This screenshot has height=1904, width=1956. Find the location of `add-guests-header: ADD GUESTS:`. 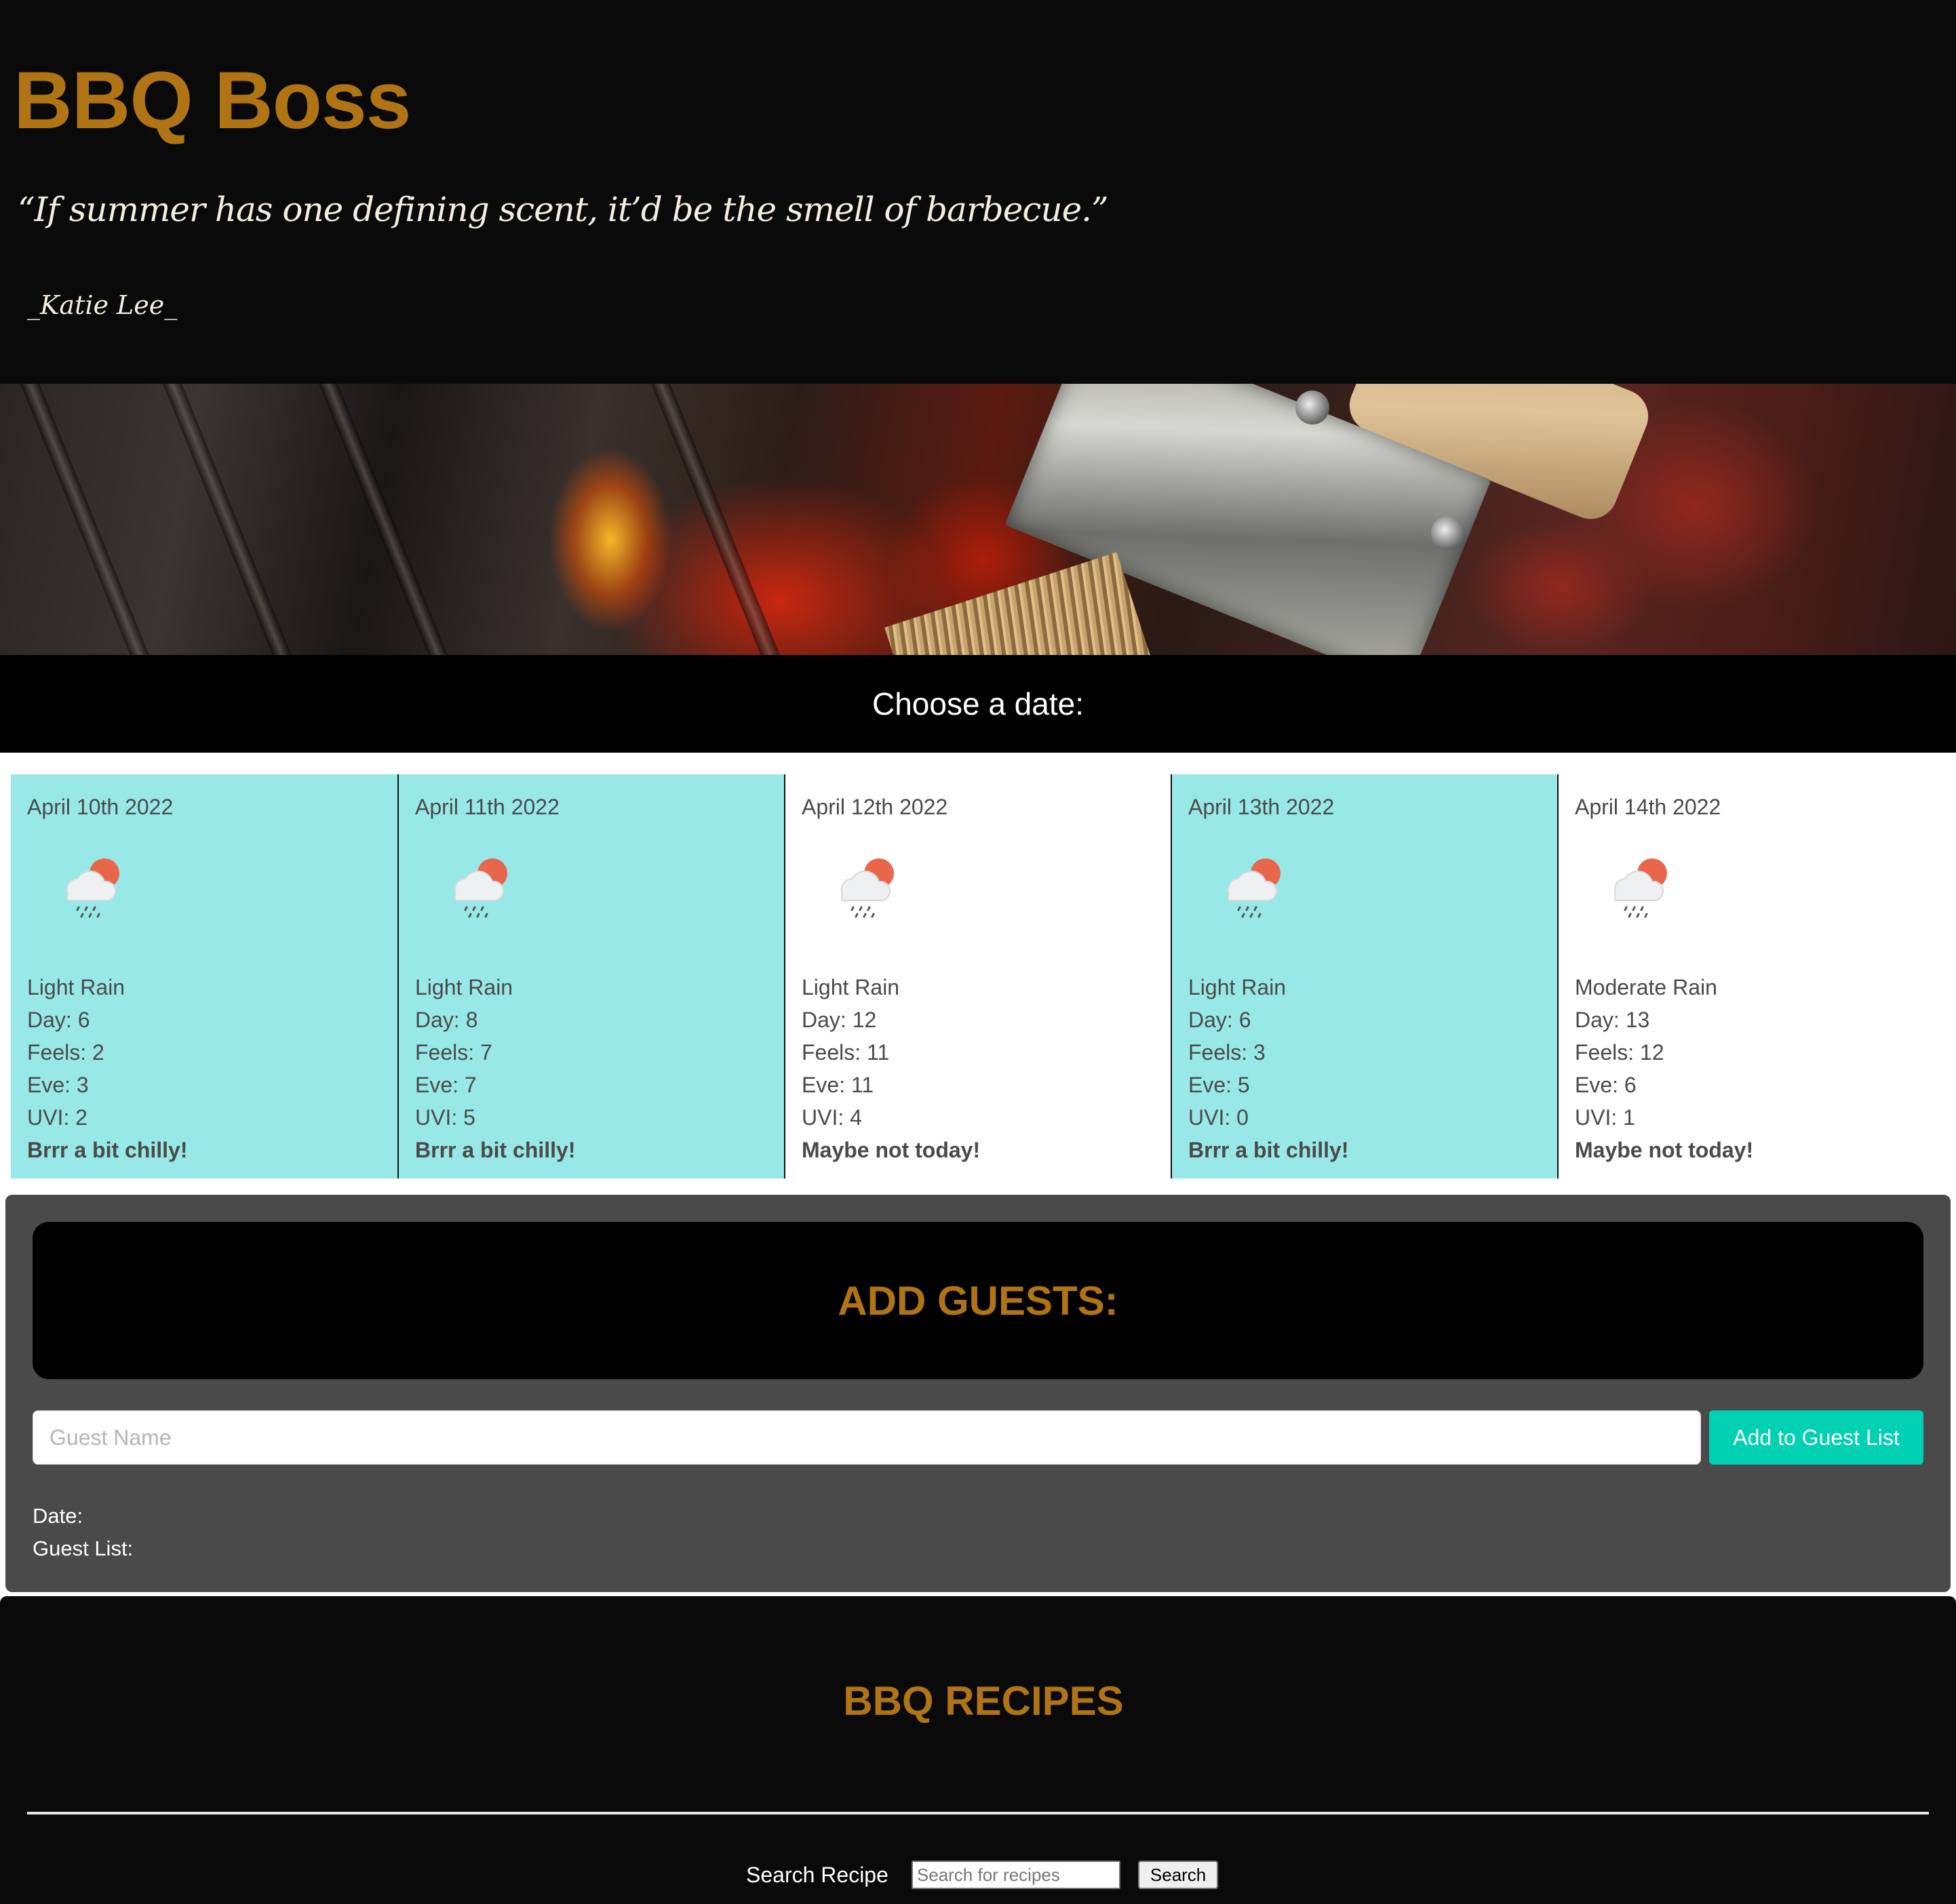

add-guests-header: ADD GUESTS: is located at coordinates (978, 1300).